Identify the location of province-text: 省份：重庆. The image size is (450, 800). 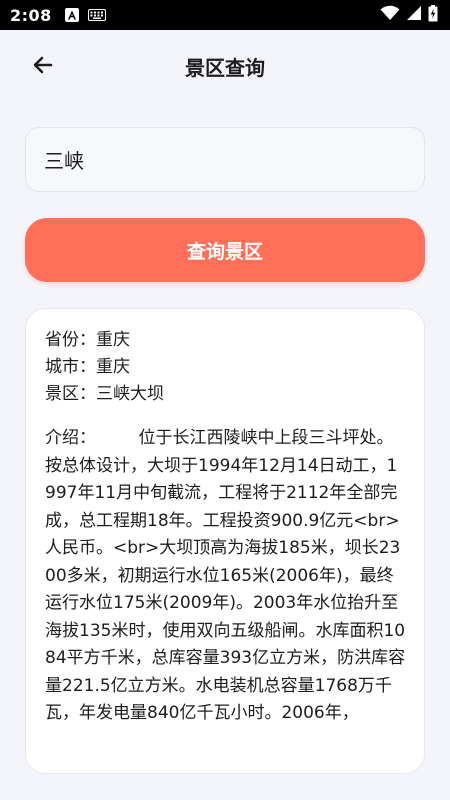
(87, 340).